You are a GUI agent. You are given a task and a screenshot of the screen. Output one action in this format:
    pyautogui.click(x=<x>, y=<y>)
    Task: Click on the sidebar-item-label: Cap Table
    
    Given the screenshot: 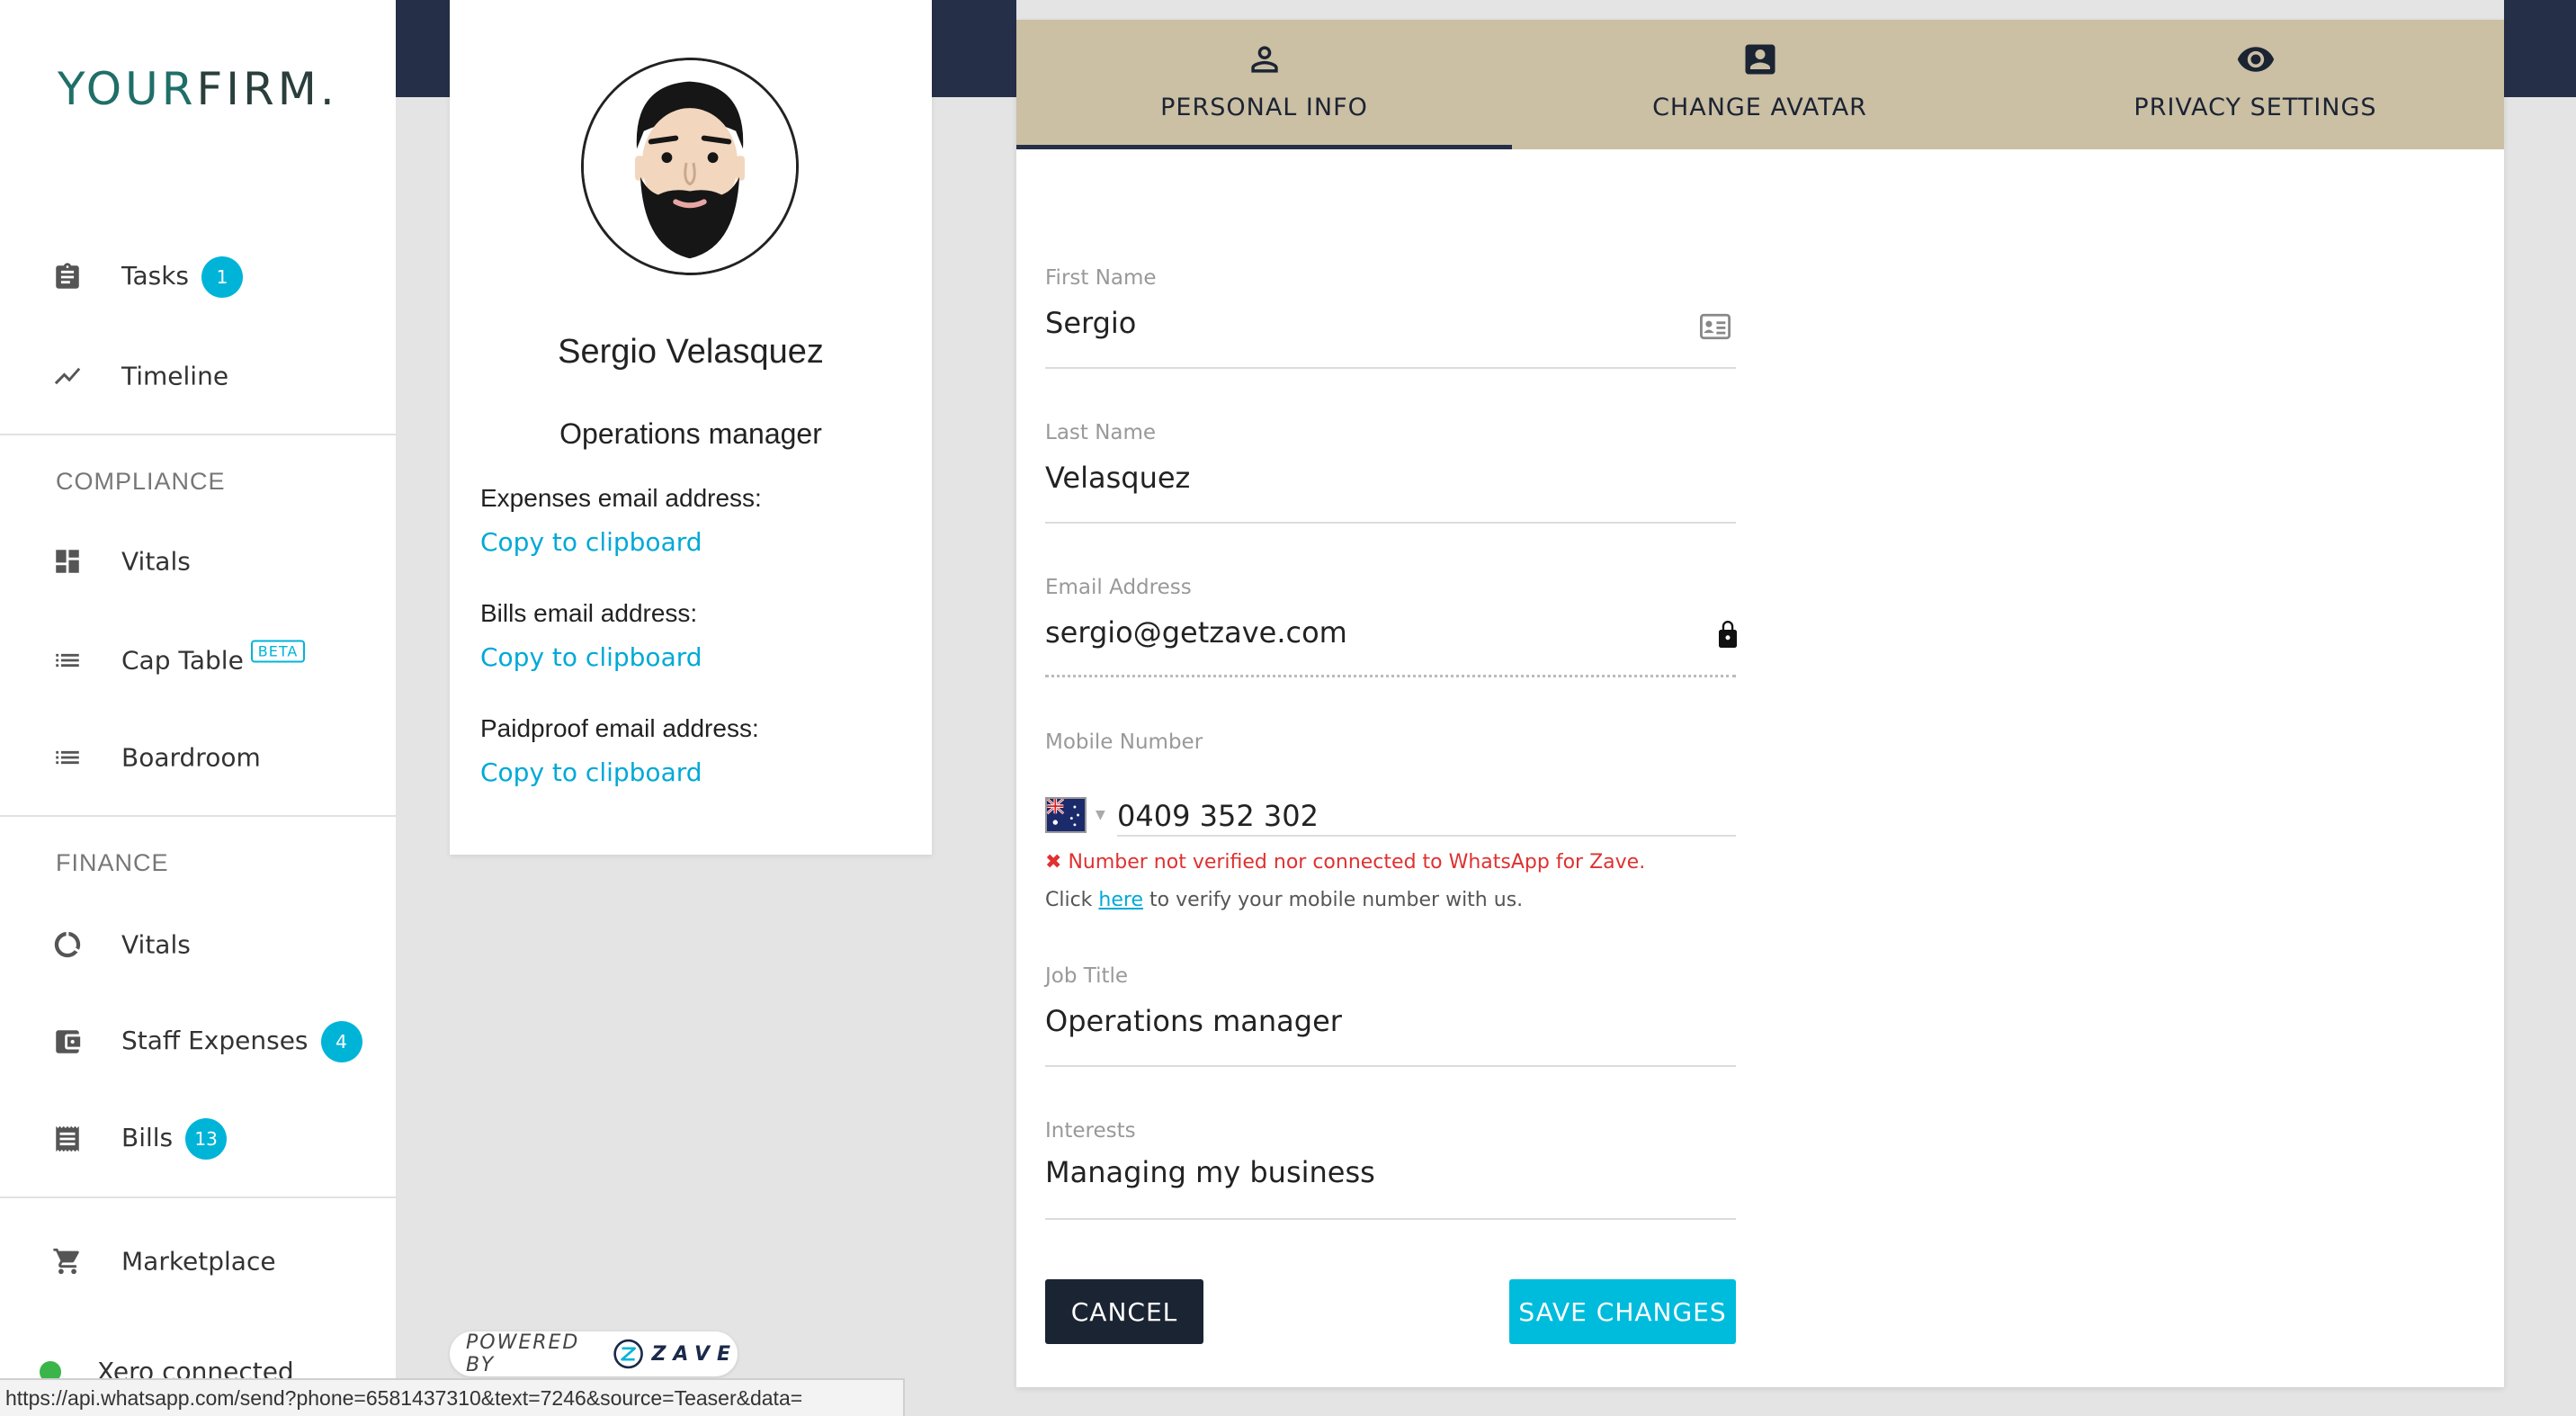 What is the action you would take?
    pyautogui.click(x=182, y=661)
    